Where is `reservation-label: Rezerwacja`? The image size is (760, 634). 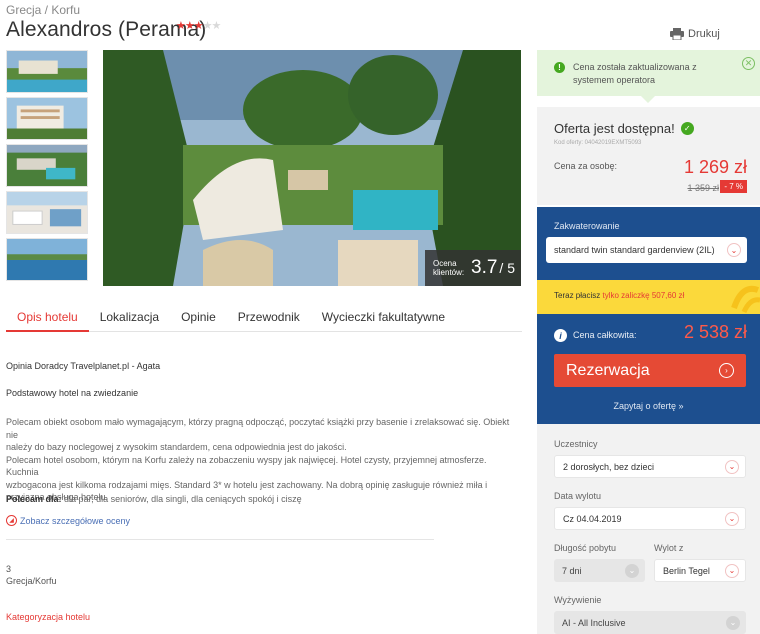 reservation-label: Rezerwacja is located at coordinates (608, 370).